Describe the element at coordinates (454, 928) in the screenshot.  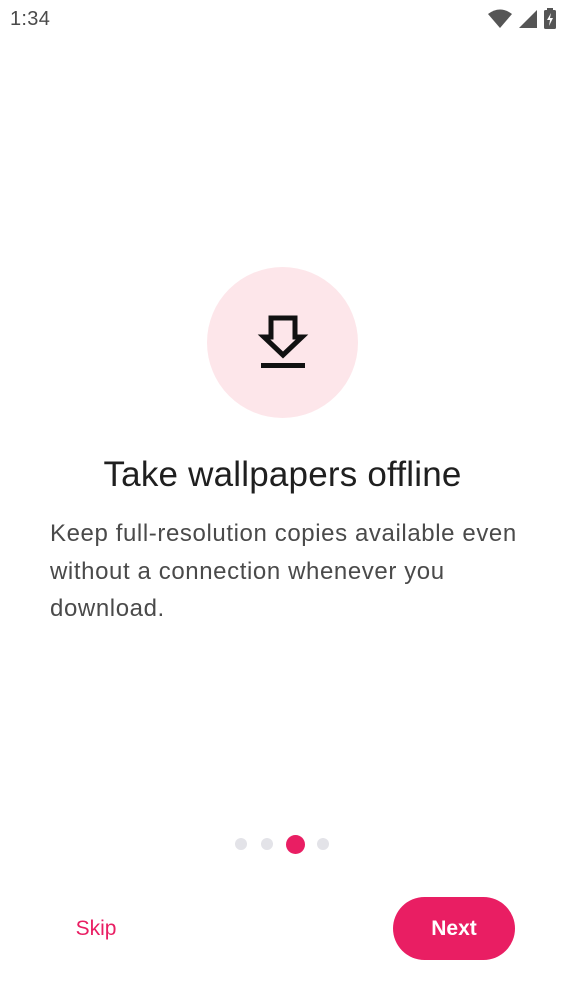
I see `next-button: Next` at that location.